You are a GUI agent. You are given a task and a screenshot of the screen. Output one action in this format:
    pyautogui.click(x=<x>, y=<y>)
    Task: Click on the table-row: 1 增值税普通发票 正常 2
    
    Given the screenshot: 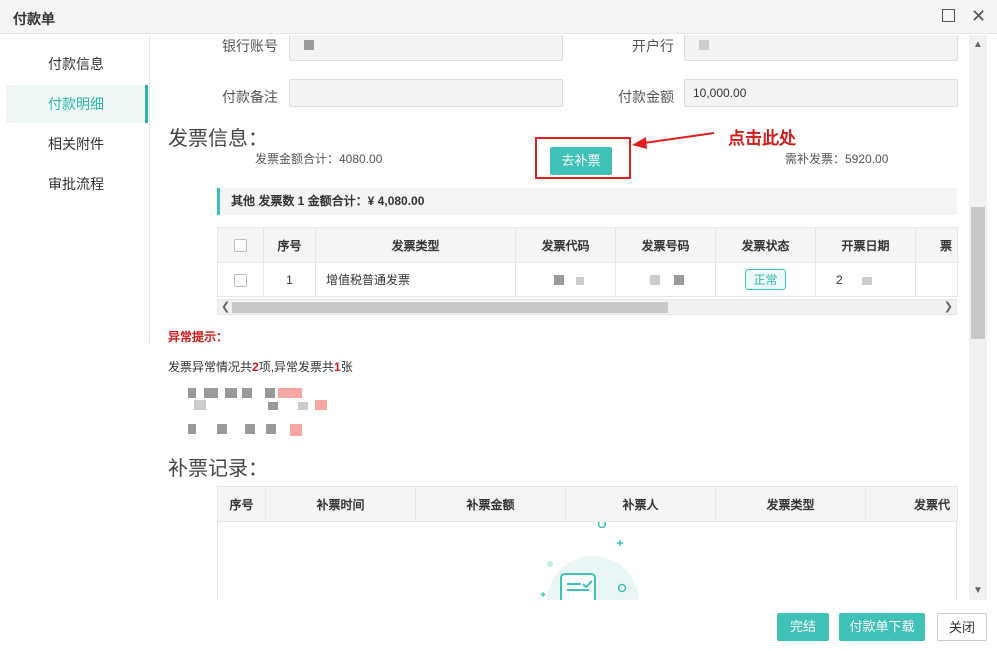 What is the action you would take?
    pyautogui.click(x=587, y=279)
    